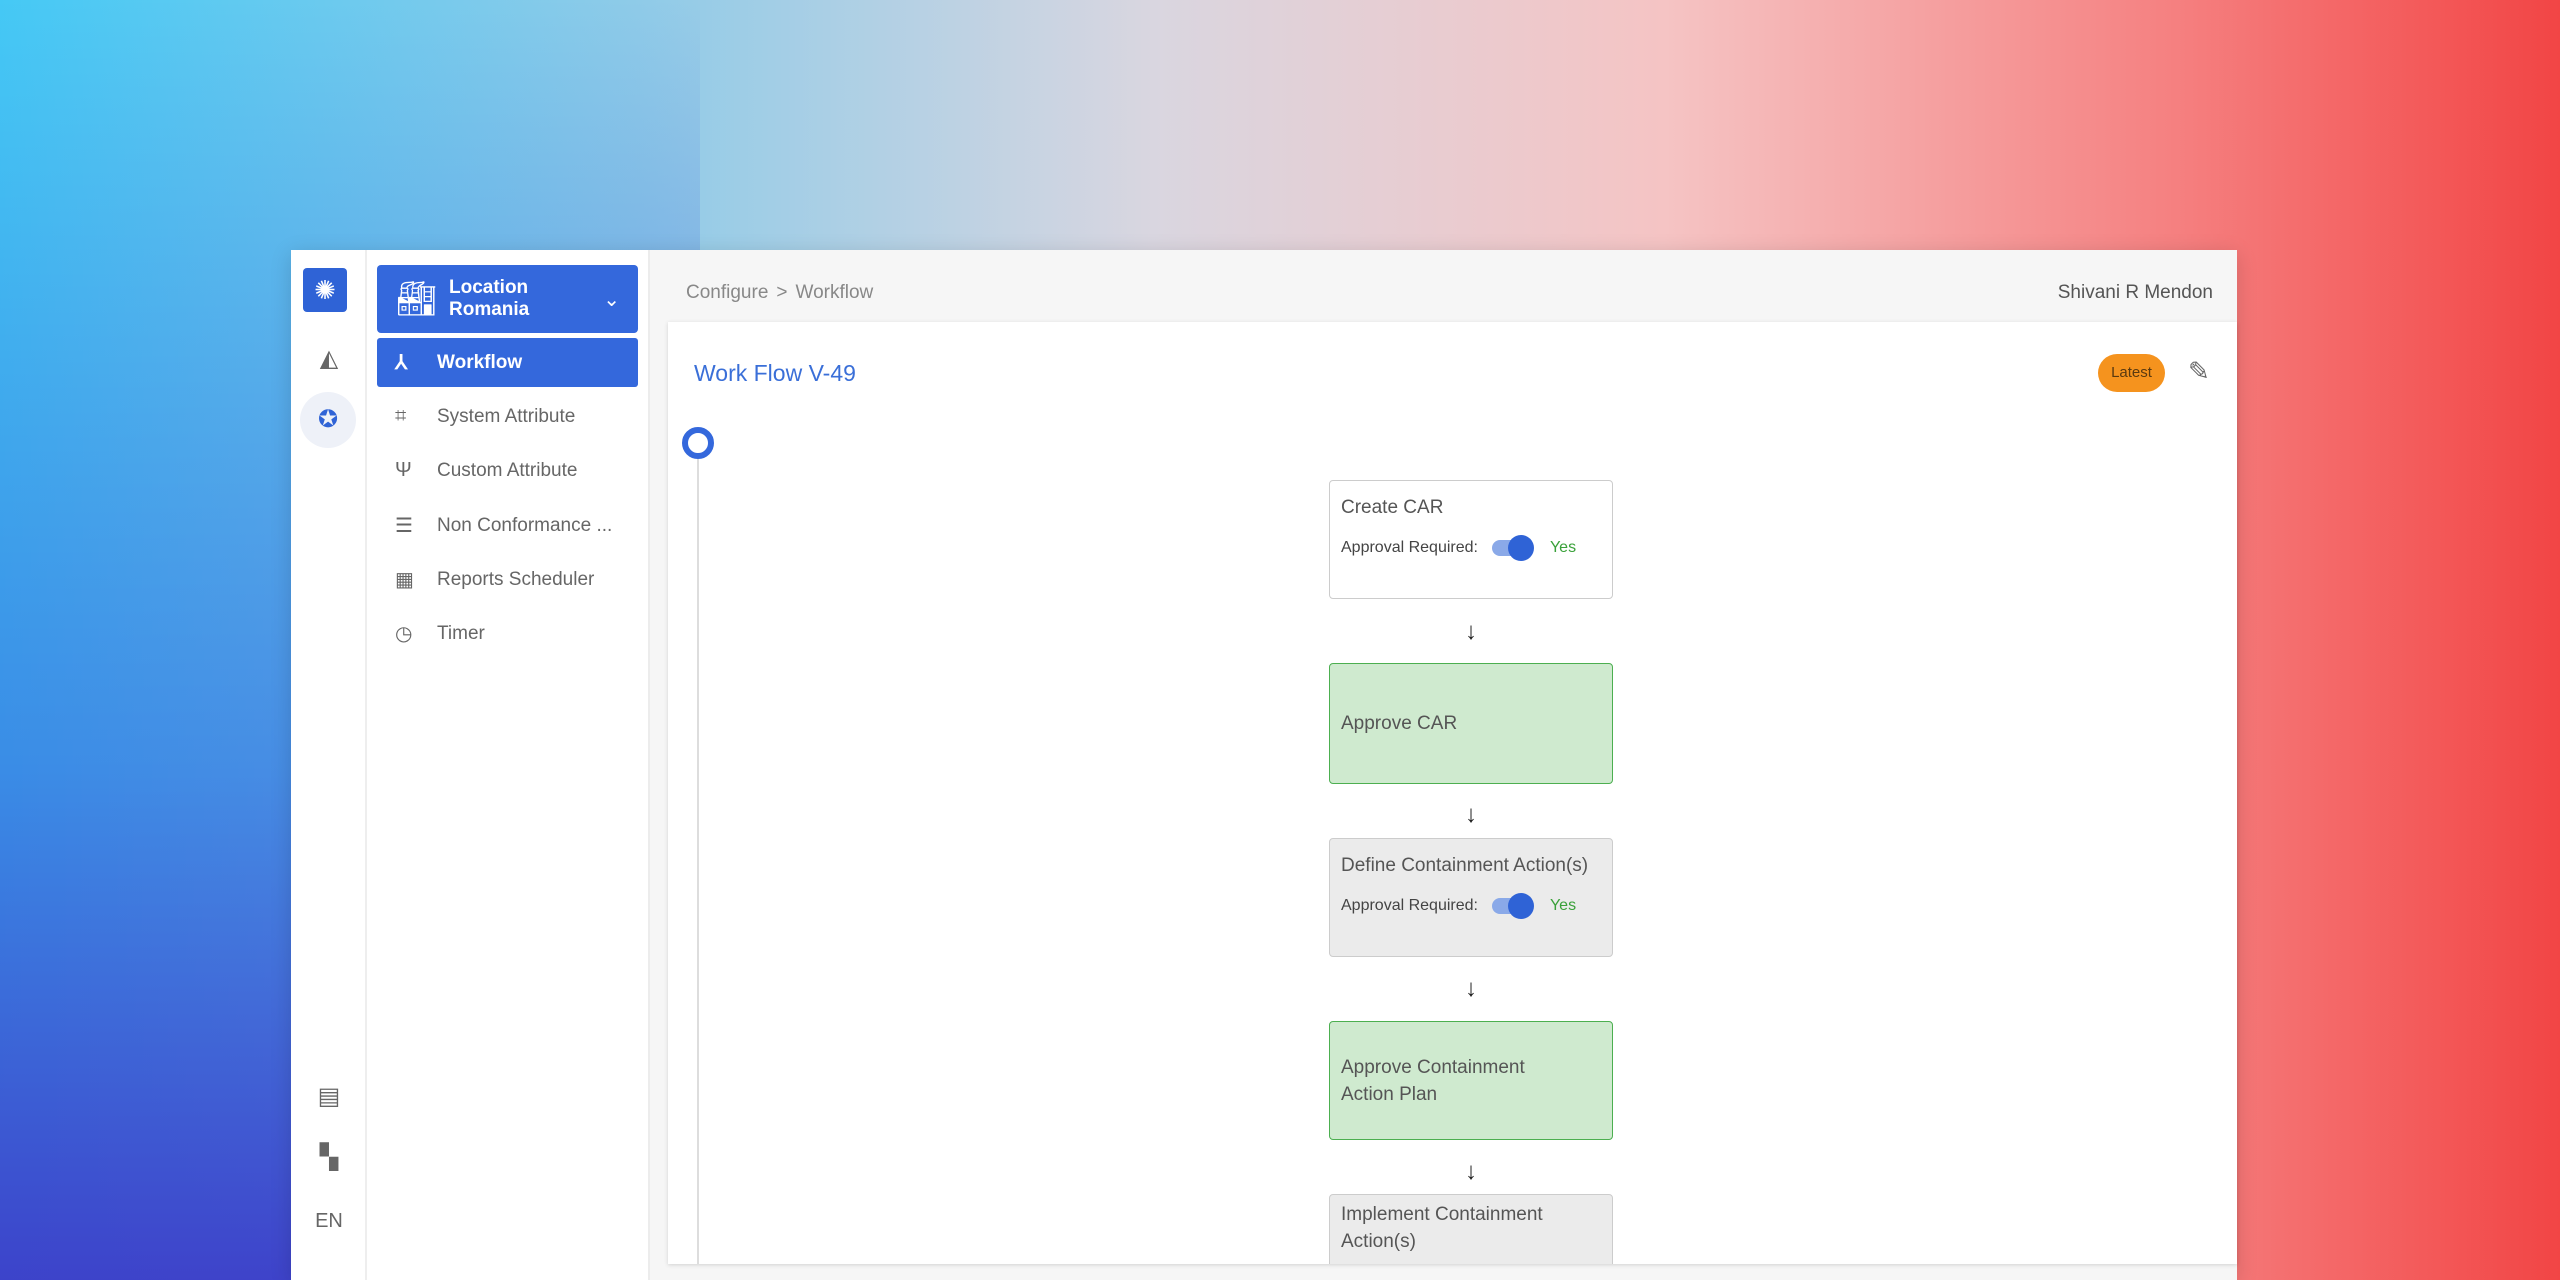 The image size is (2560, 1280). What do you see at coordinates (401, 416) in the screenshot?
I see `chip-icon: ⌗` at bounding box center [401, 416].